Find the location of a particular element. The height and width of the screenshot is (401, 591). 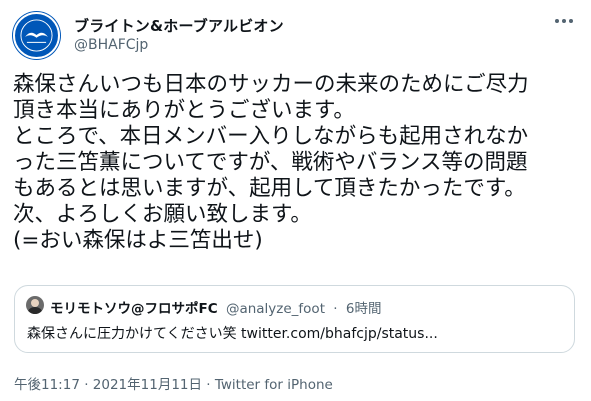

author-display-name: ブライトン&ホーブアルビオン is located at coordinates (179, 25).